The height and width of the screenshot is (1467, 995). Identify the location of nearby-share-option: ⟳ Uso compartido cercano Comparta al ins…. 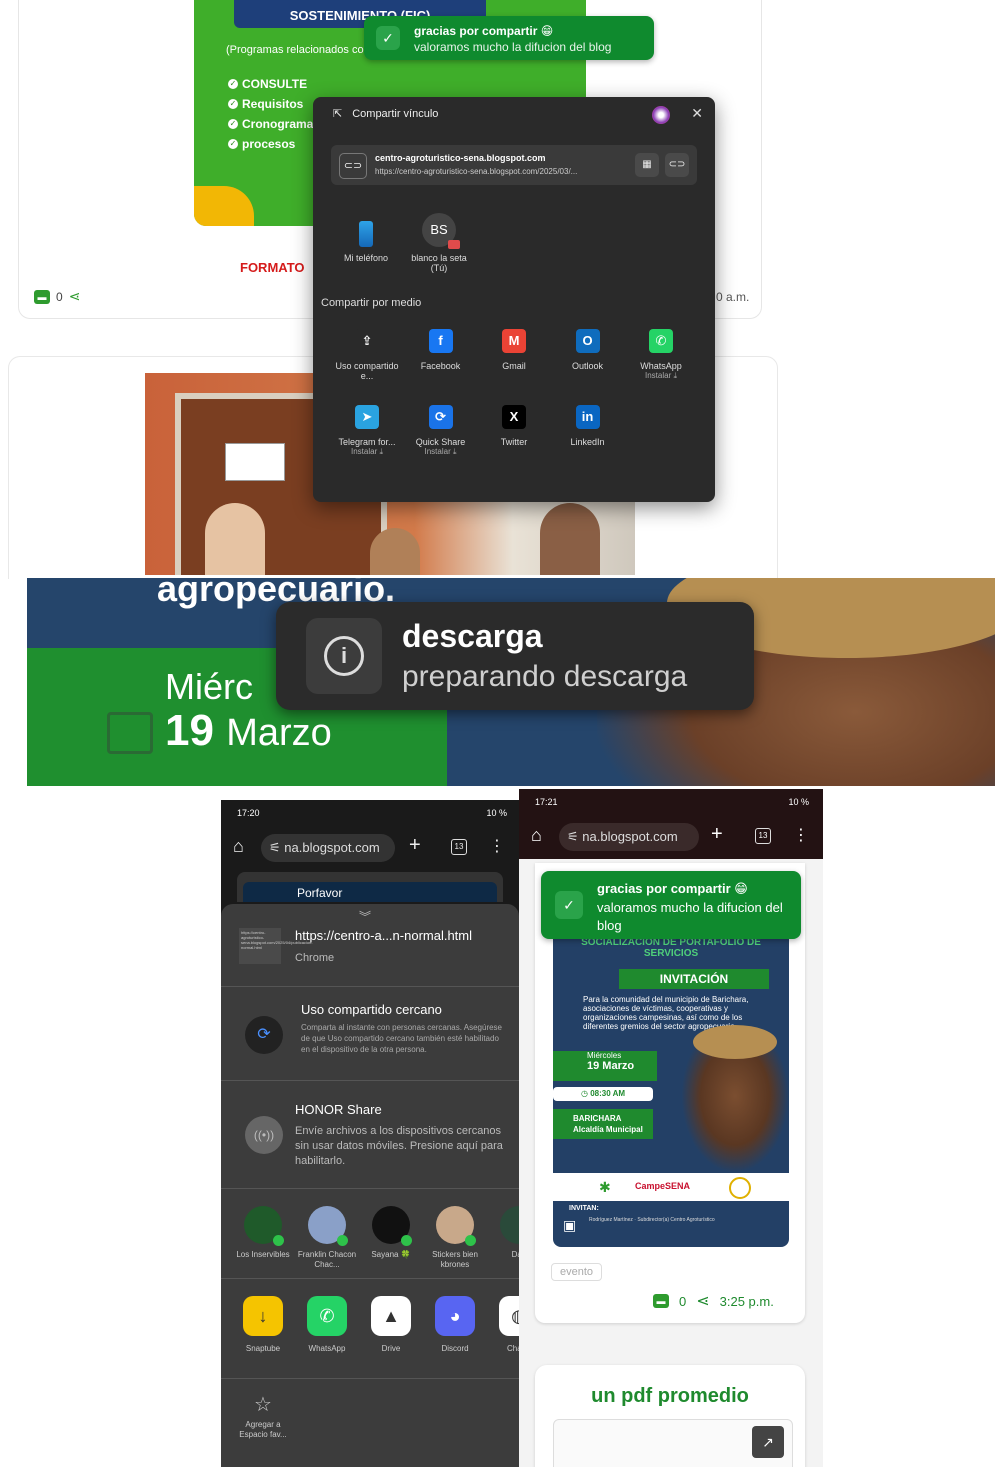
(370, 1034).